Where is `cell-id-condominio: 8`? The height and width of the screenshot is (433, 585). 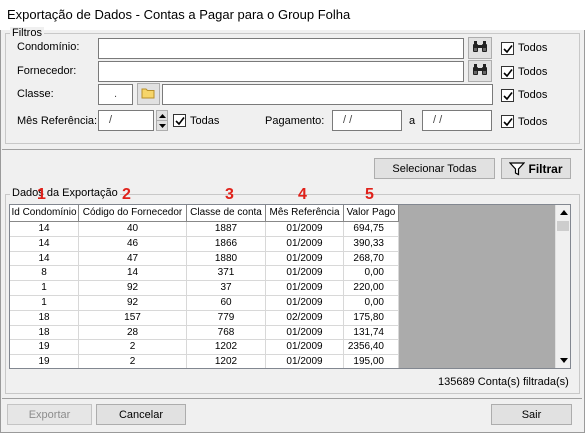
cell-id-condominio: 8 is located at coordinates (44, 274).